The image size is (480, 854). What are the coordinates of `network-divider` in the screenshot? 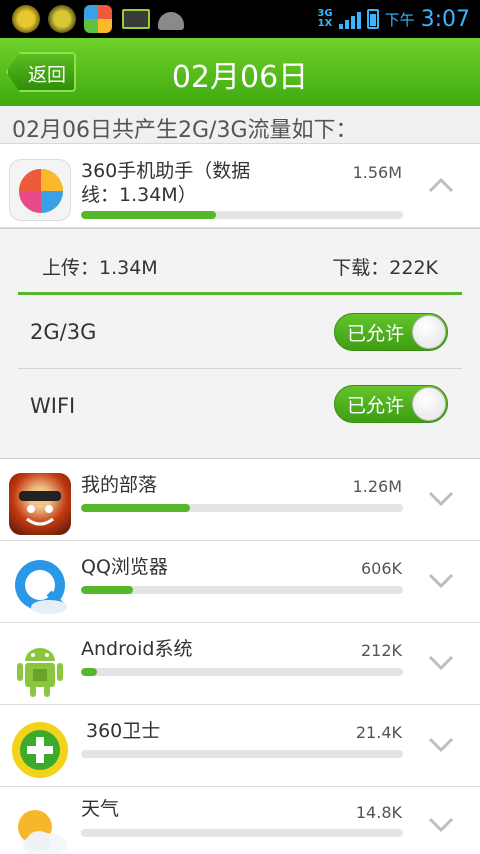 It's located at (240, 368).